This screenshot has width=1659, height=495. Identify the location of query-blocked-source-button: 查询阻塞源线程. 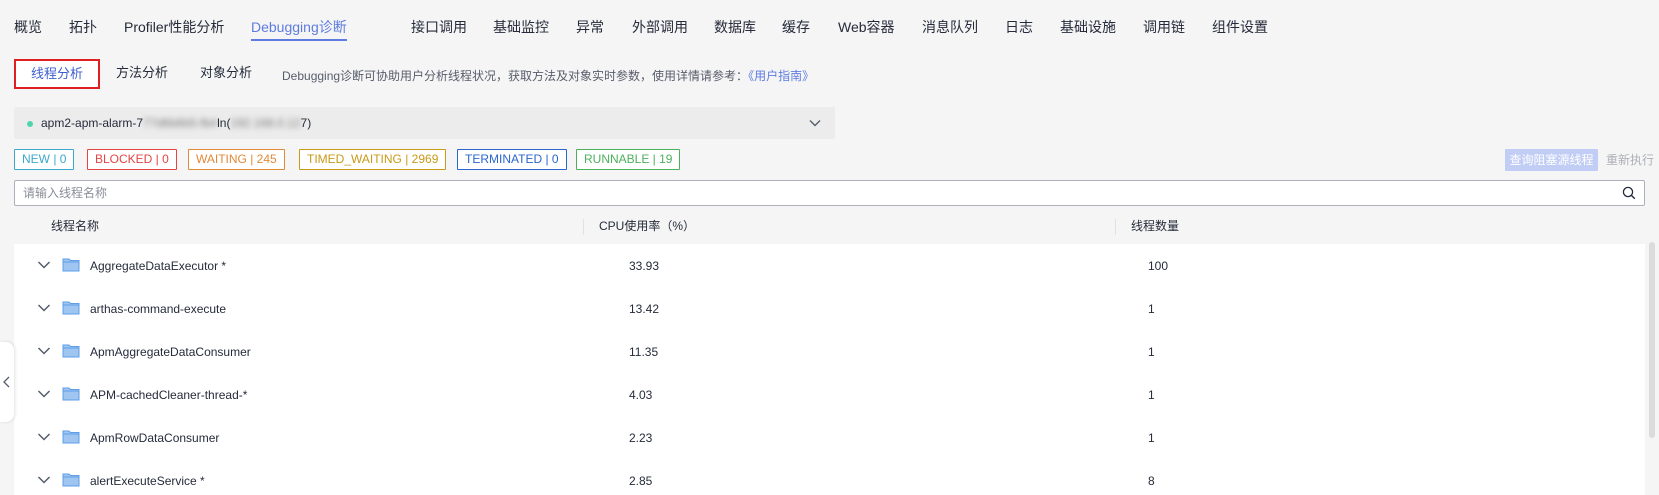
(1551, 160).